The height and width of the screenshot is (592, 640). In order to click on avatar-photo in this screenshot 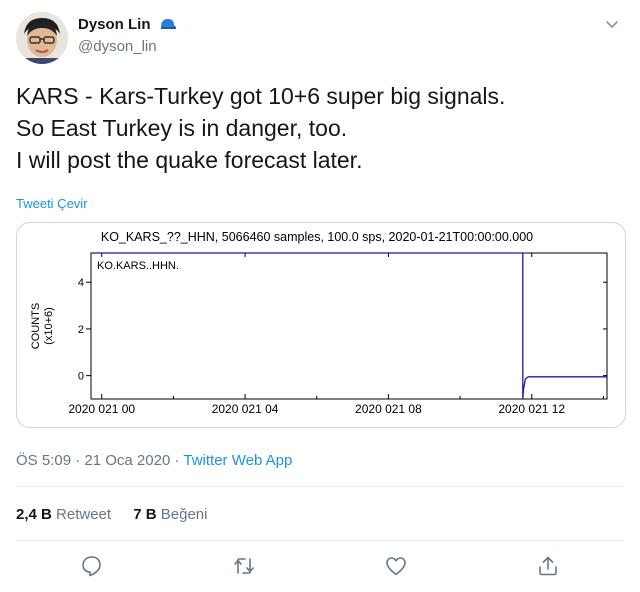, I will do `click(42, 38)`.